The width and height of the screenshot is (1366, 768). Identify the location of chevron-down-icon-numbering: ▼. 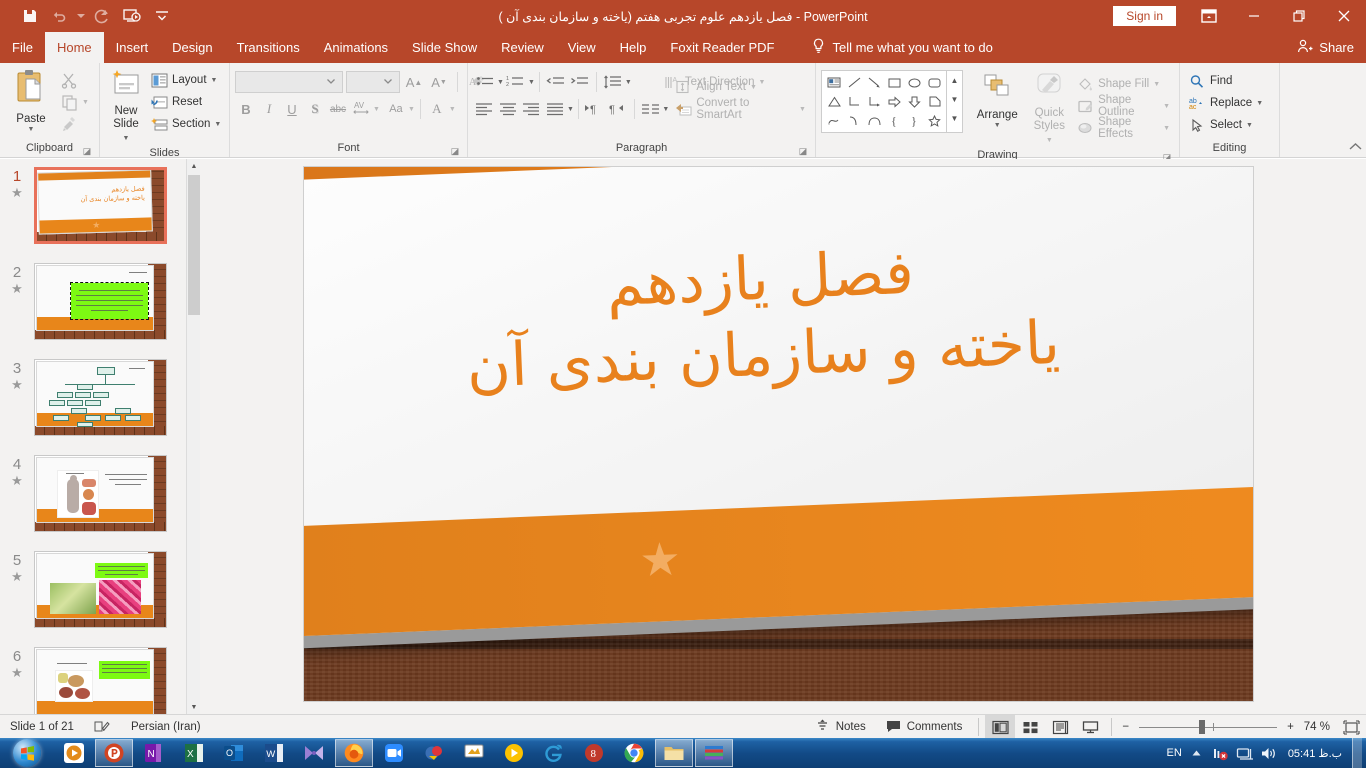
(531, 82).